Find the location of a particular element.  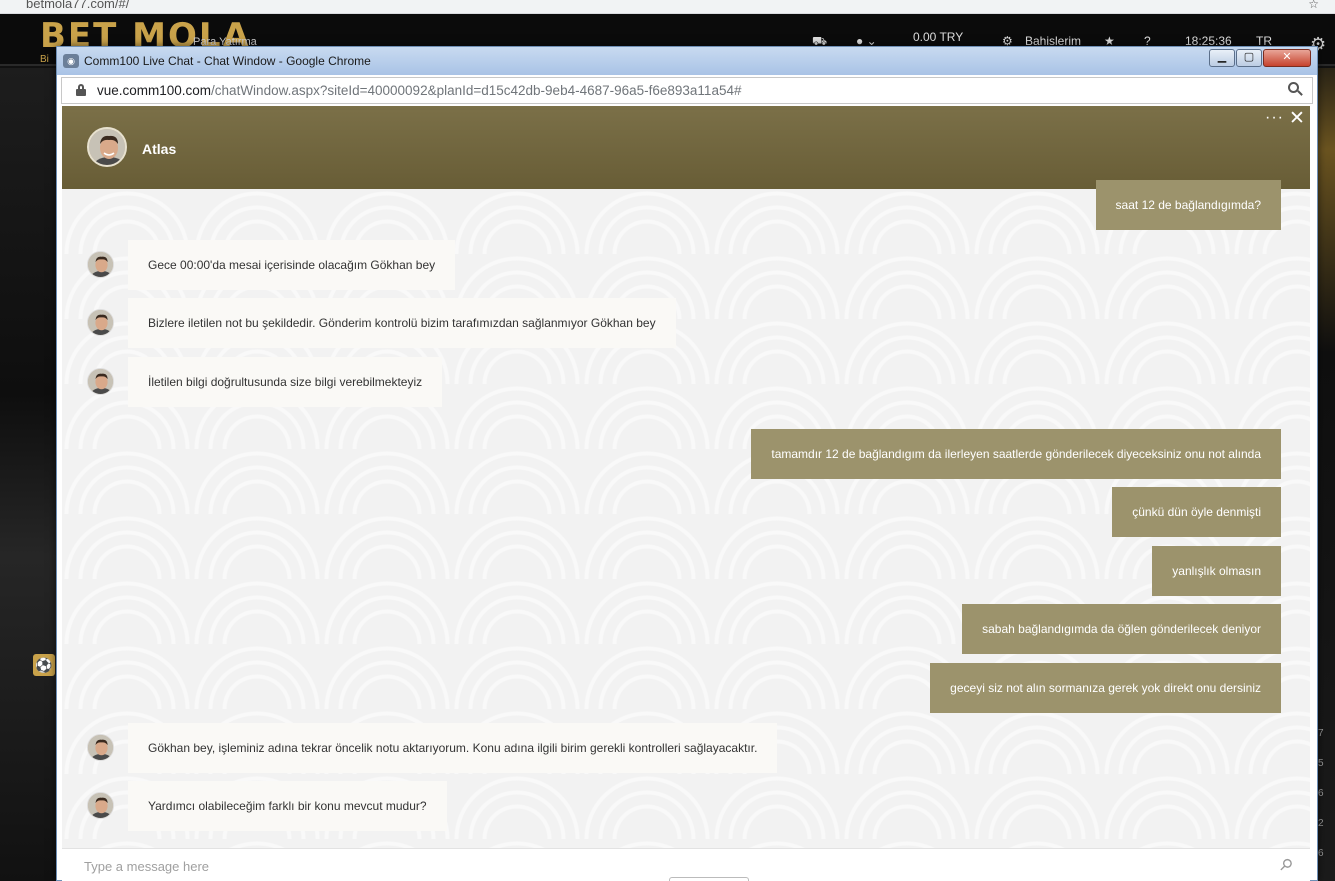

more-options-icon: ··· is located at coordinates (1274, 118).